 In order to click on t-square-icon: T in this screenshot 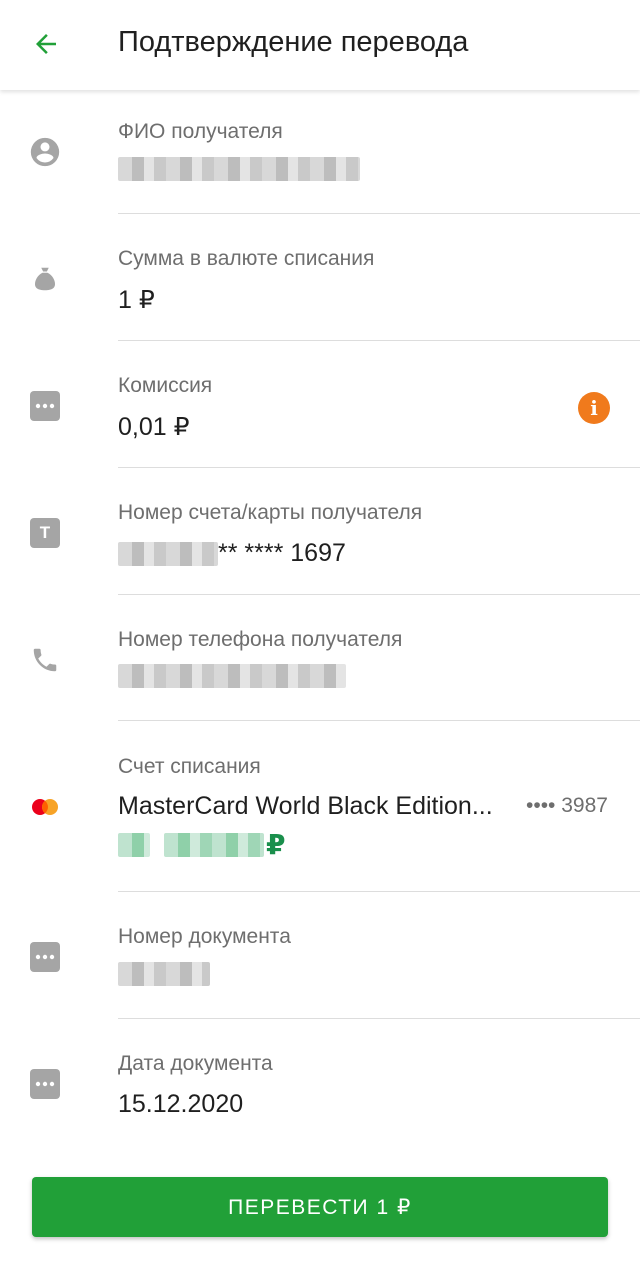, I will do `click(45, 533)`.